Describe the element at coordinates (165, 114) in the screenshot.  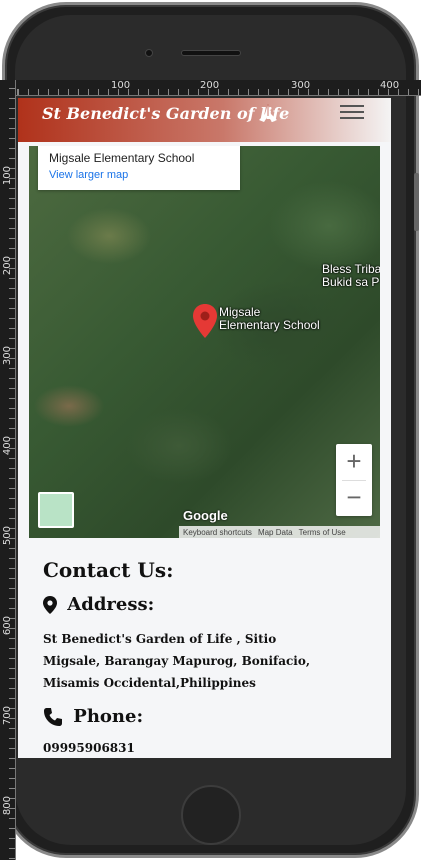
I see `brand-title: St Benedict's Garden of life` at that location.